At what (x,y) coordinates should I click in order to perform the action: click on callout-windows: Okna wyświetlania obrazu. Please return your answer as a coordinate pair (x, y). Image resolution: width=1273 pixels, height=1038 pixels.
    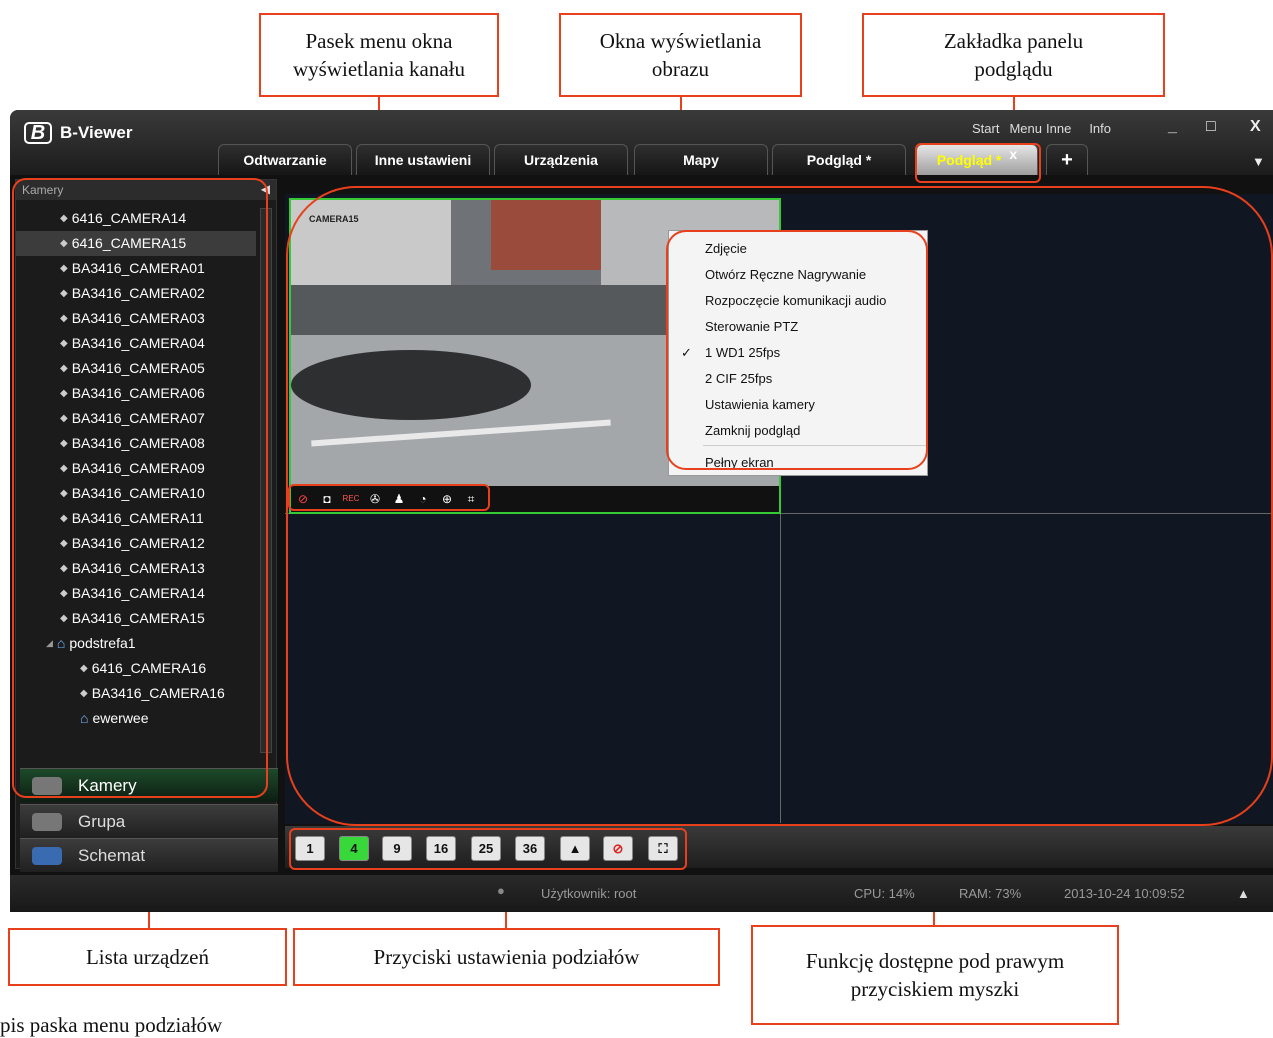
    Looking at the image, I should click on (680, 55).